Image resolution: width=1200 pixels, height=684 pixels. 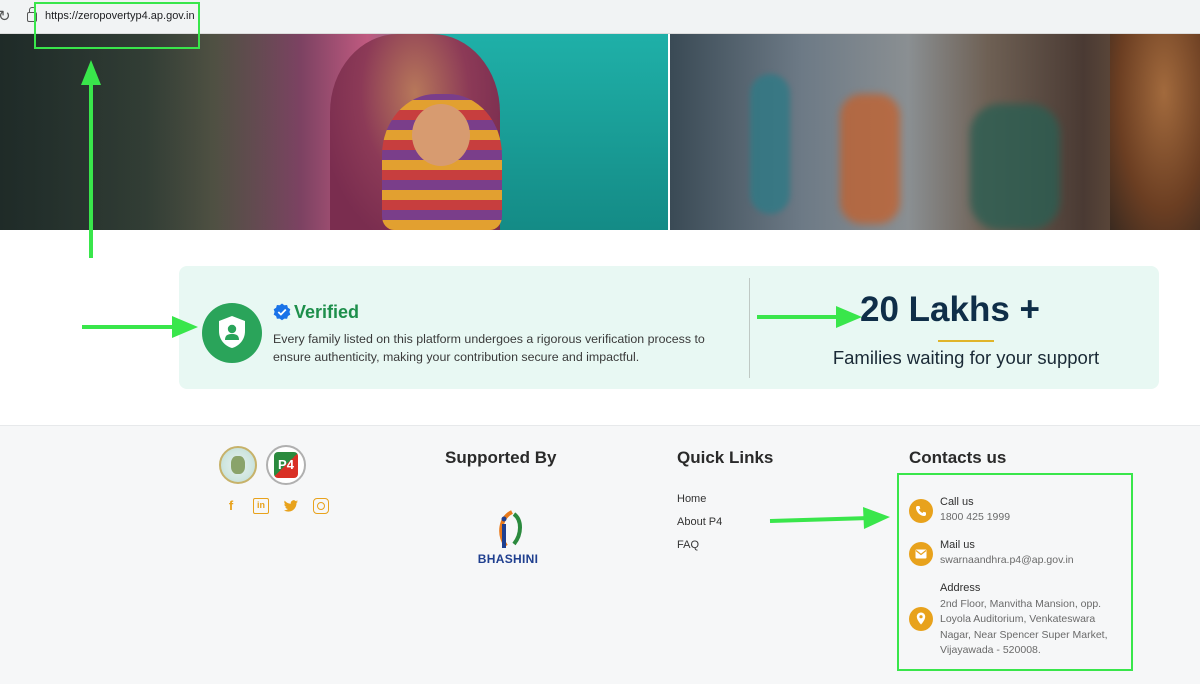 What do you see at coordinates (749, 328) in the screenshot?
I see `card-divider` at bounding box center [749, 328].